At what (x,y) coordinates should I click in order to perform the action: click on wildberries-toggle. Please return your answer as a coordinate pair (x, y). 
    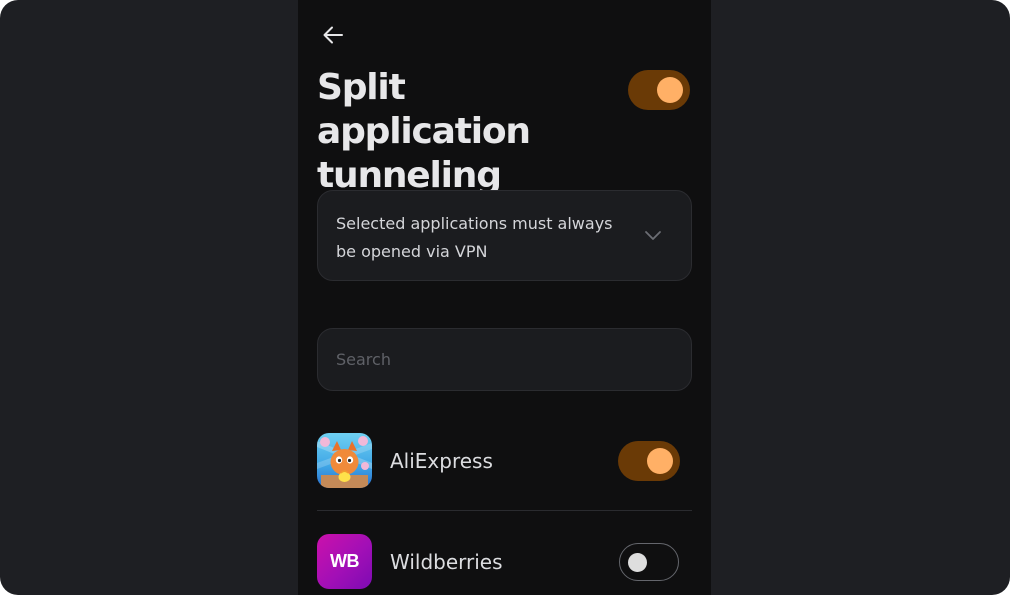
    Looking at the image, I should click on (649, 562).